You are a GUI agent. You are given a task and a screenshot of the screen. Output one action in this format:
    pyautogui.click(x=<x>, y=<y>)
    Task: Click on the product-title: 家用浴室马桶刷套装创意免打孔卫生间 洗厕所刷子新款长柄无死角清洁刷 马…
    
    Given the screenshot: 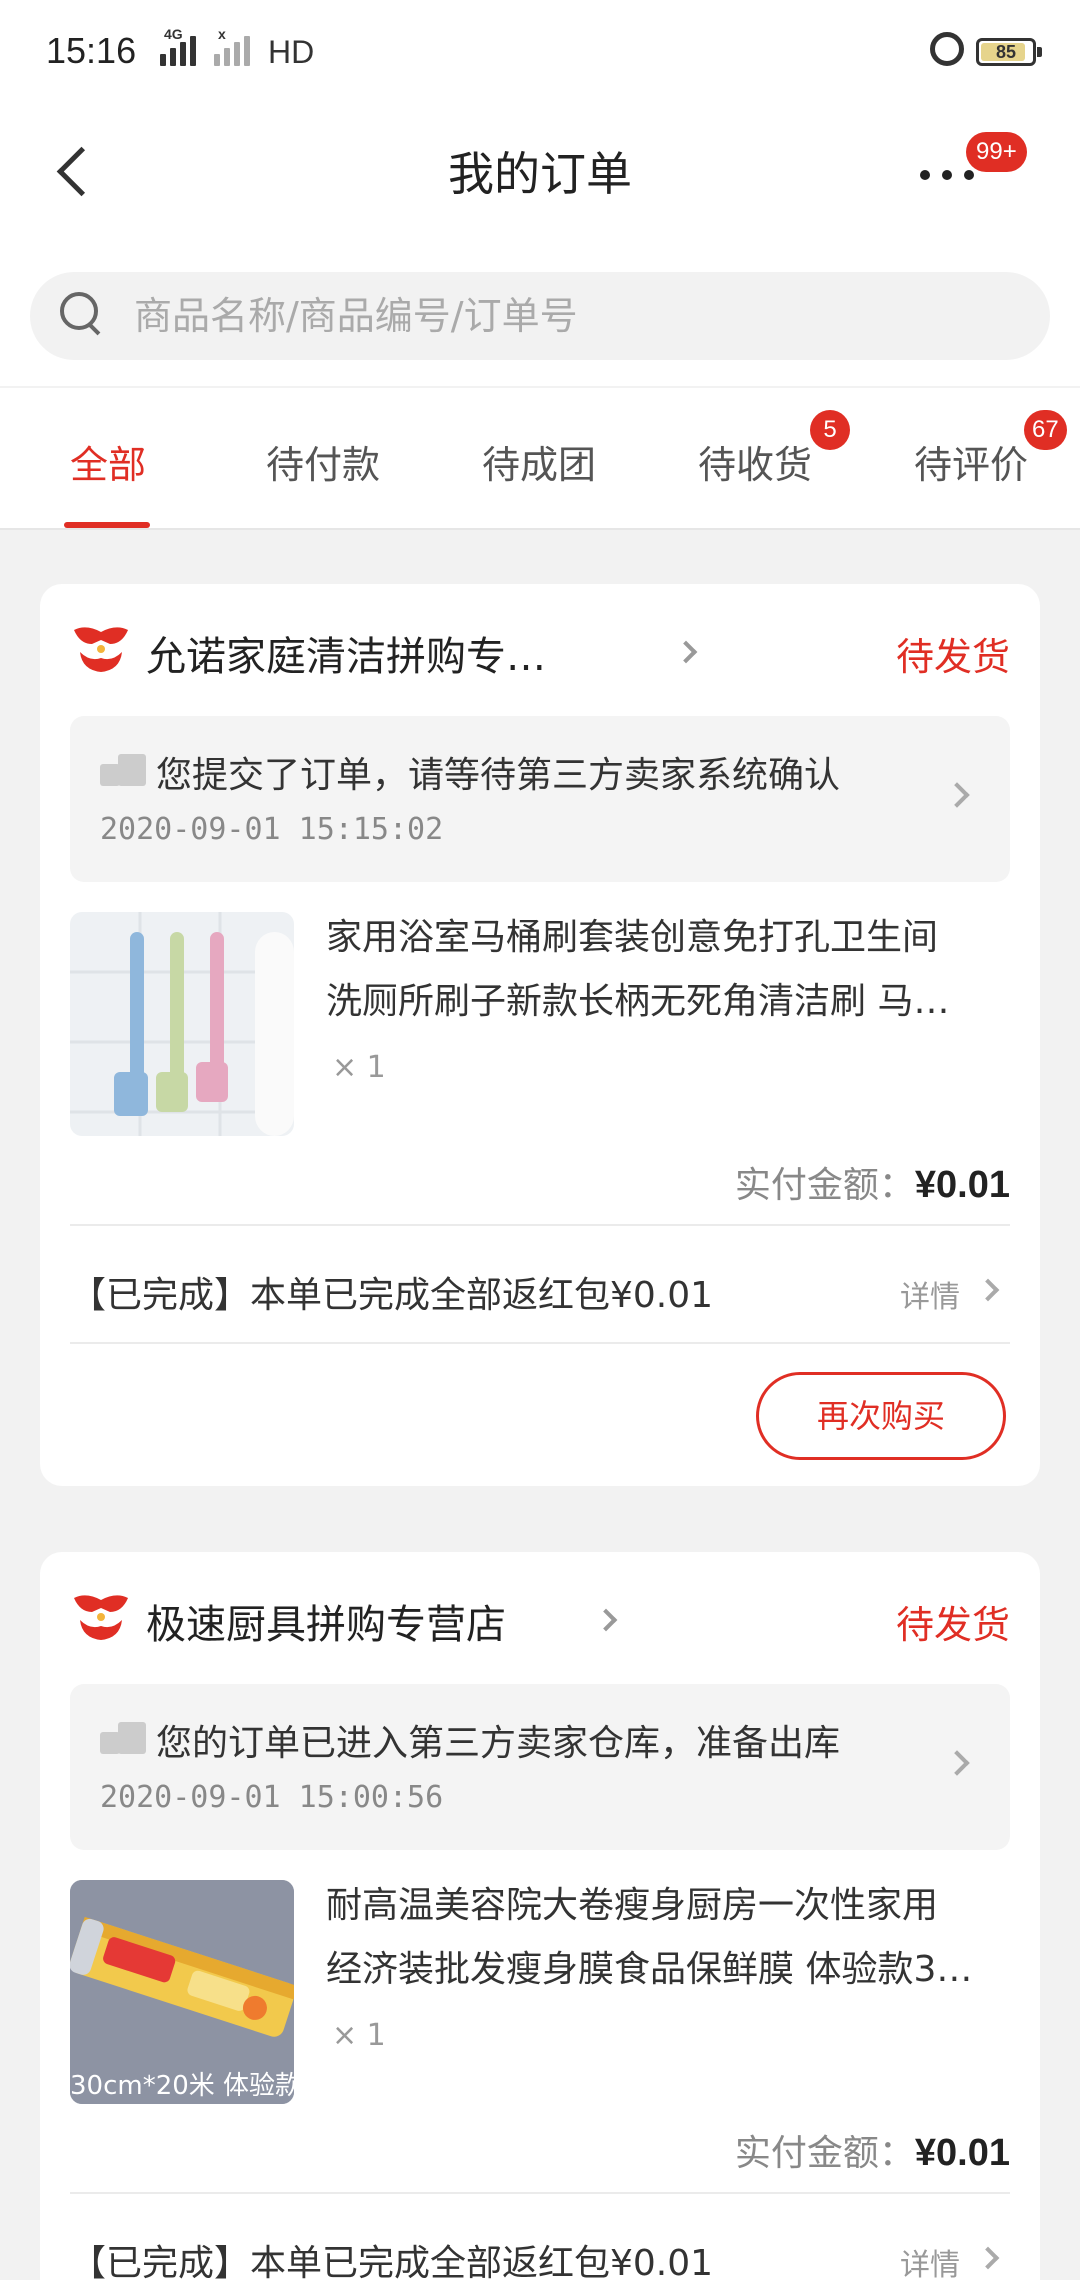 What is the action you would take?
    pyautogui.click(x=666, y=970)
    